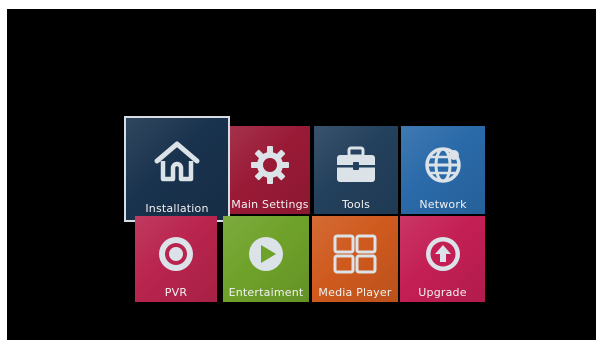 Image resolution: width=603 pixels, height=341 pixels. Describe the element at coordinates (176, 292) in the screenshot. I see `tile-label: PVR` at that location.